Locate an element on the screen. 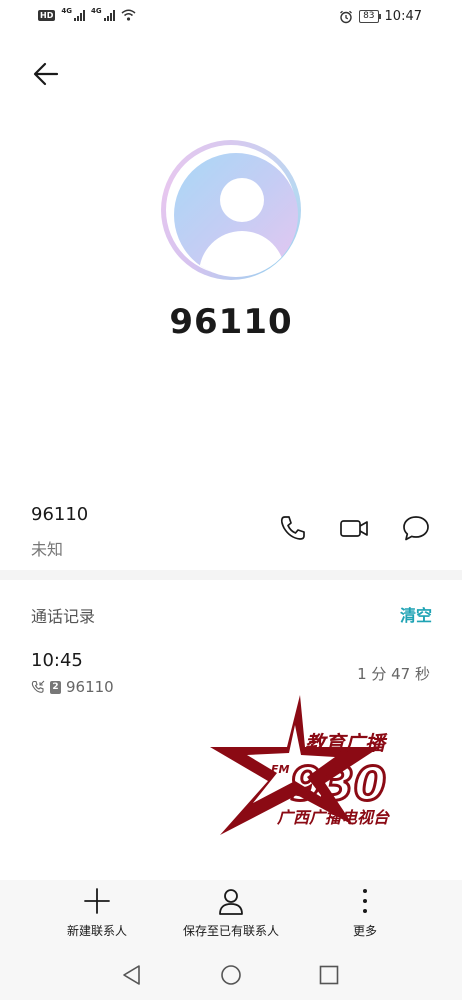 The image size is (462, 1000). person-icon is located at coordinates (231, 902).